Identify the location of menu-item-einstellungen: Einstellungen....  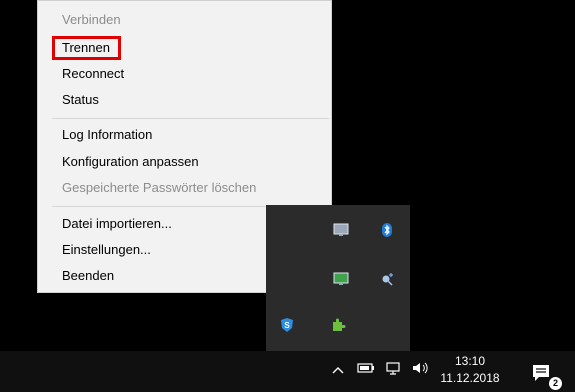
(106, 250).